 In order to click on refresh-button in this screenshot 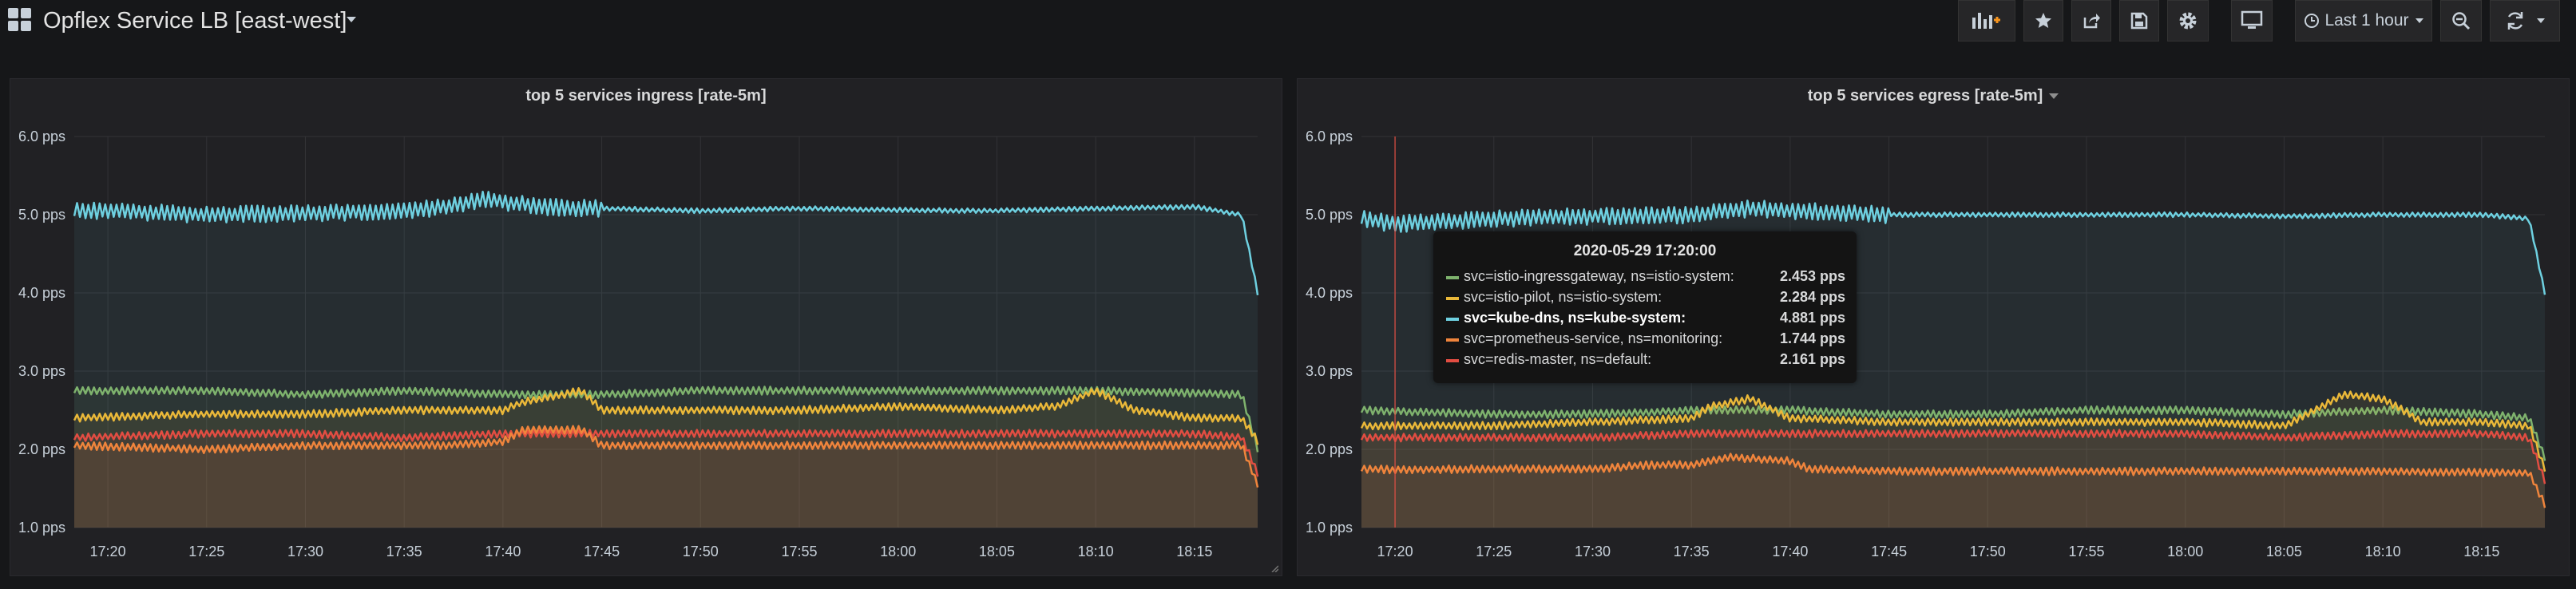, I will do `click(2525, 21)`.